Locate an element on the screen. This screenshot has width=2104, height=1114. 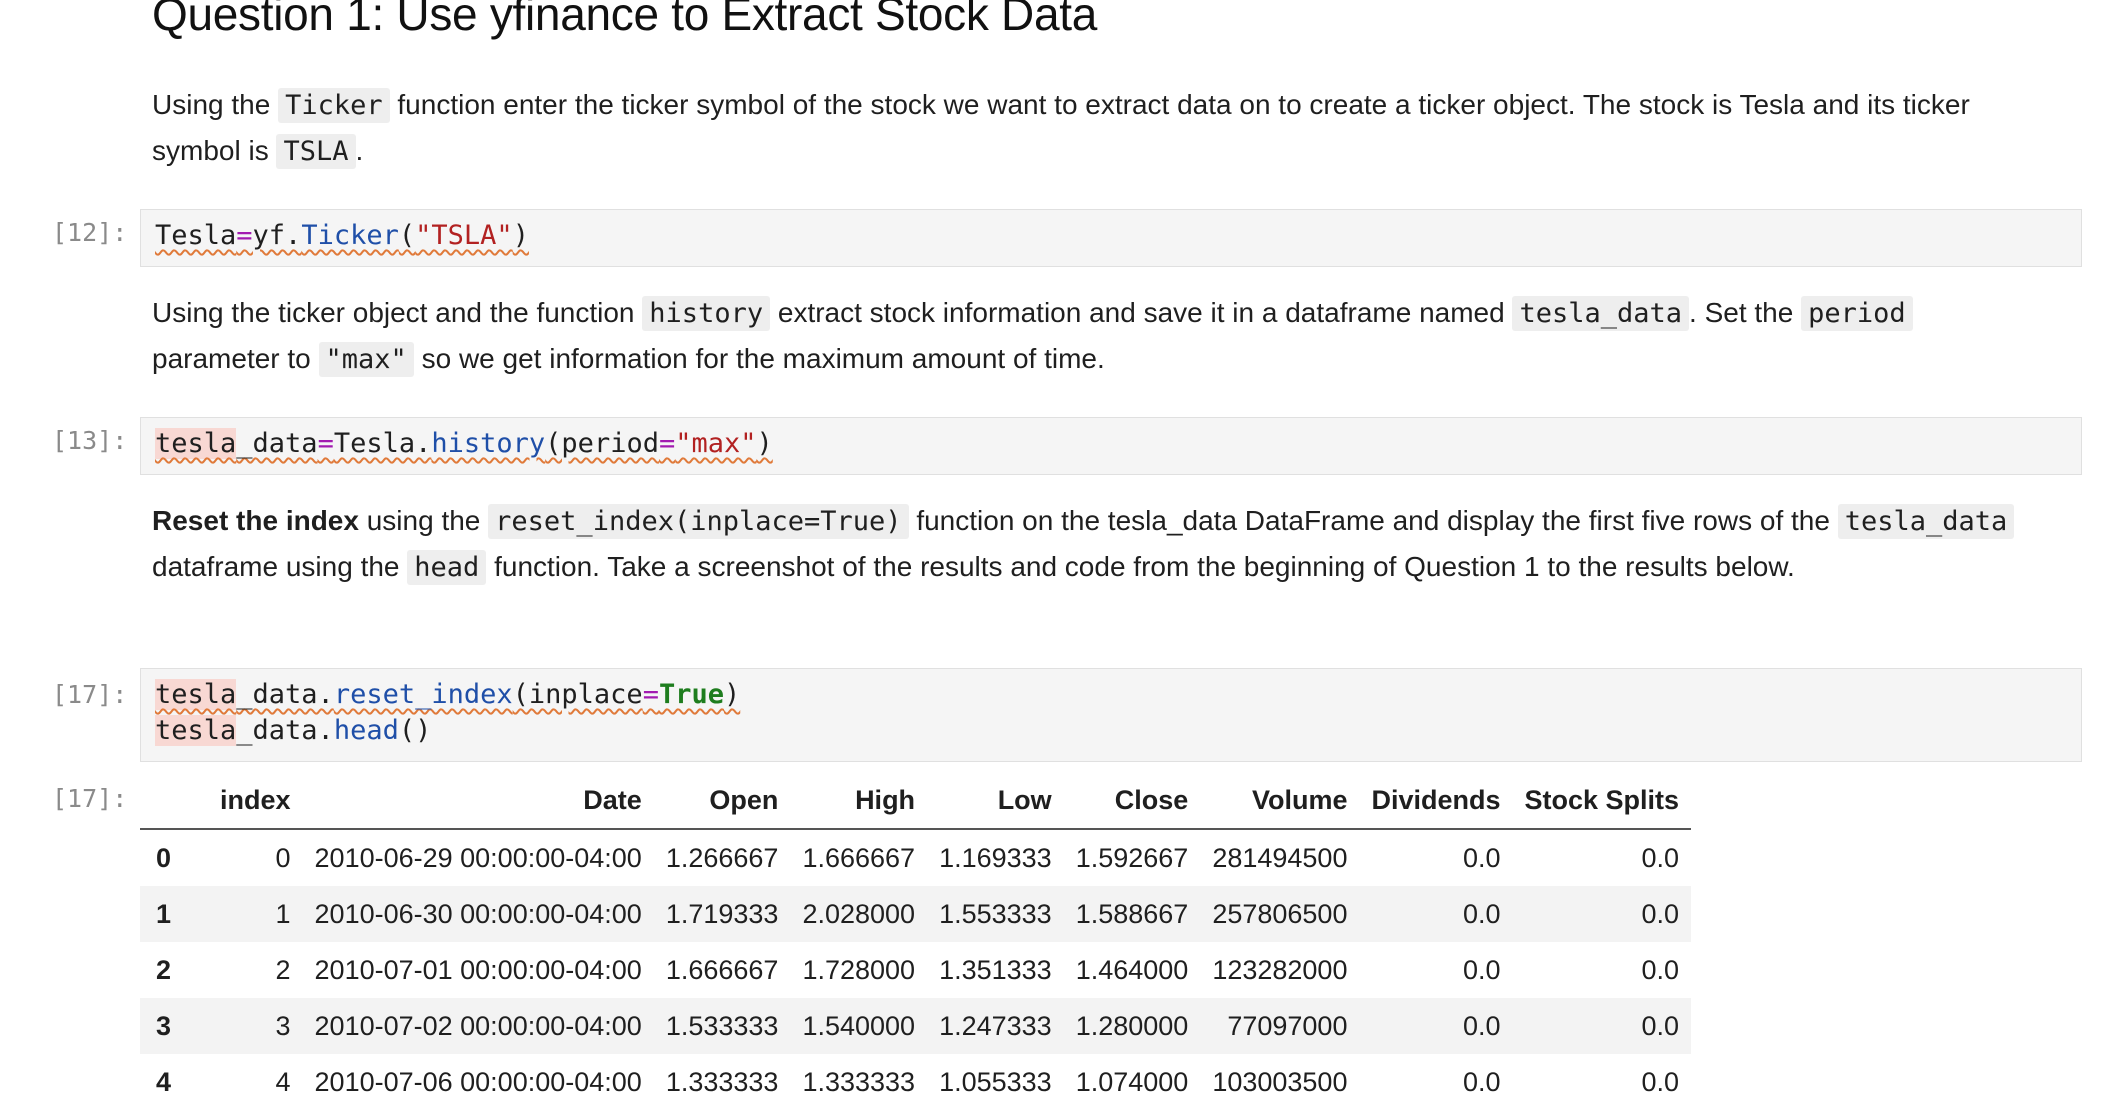
code-token: "TSLA" is located at coordinates (464, 235).